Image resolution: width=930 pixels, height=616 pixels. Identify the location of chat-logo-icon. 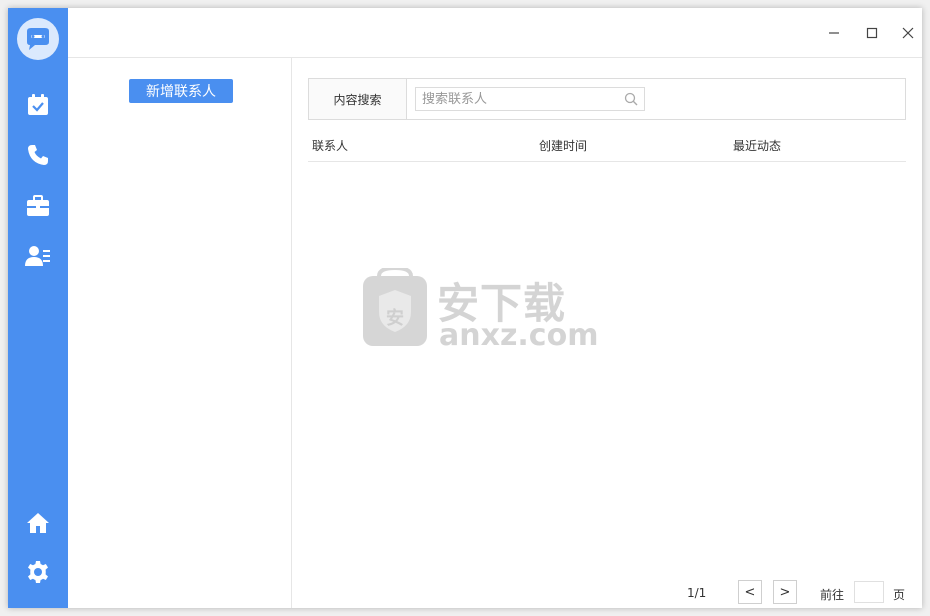
(38, 39).